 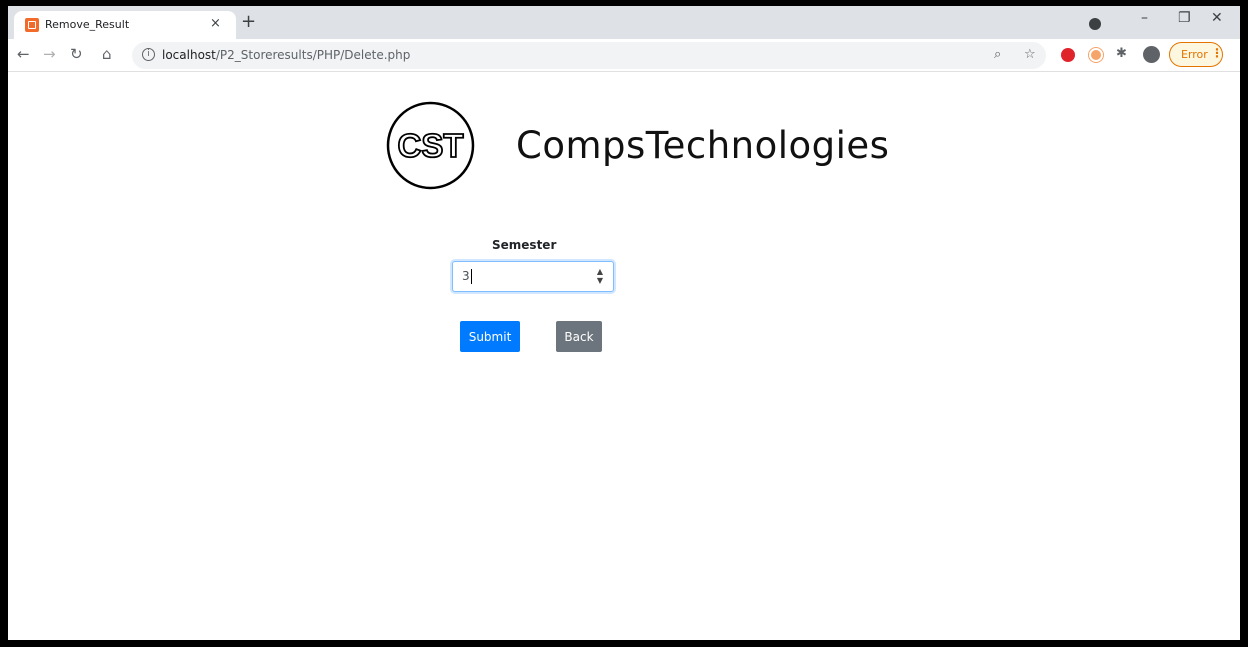 I want to click on text-caret, so click(x=471, y=276).